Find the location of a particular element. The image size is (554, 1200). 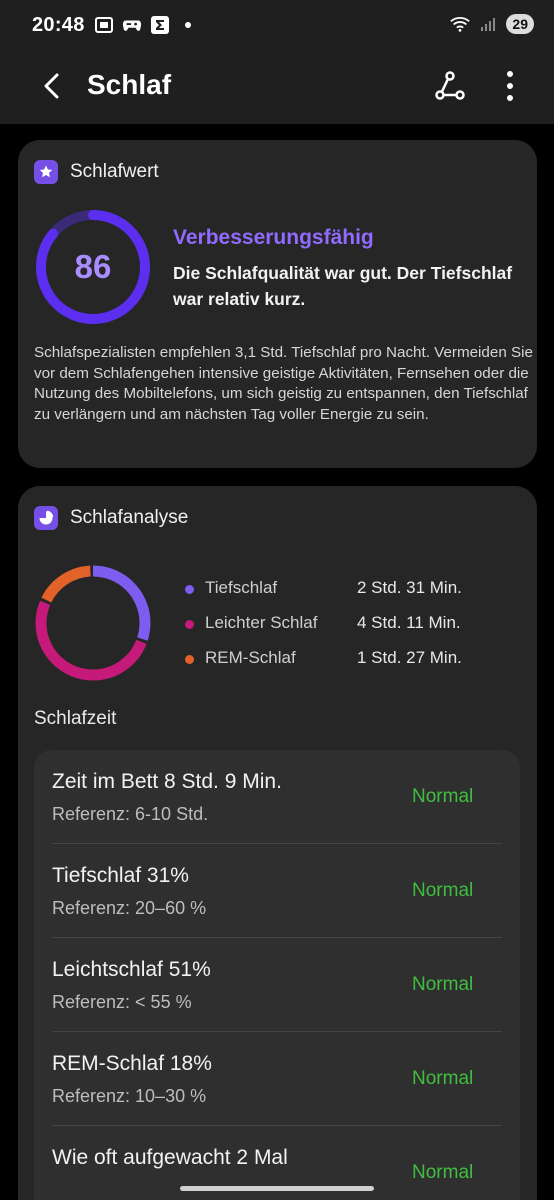

signal-icon is located at coordinates (488, 24).